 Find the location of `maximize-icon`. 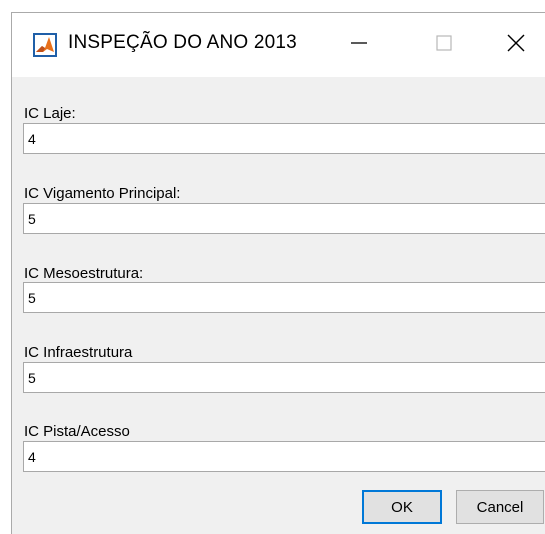

maximize-icon is located at coordinates (444, 45).